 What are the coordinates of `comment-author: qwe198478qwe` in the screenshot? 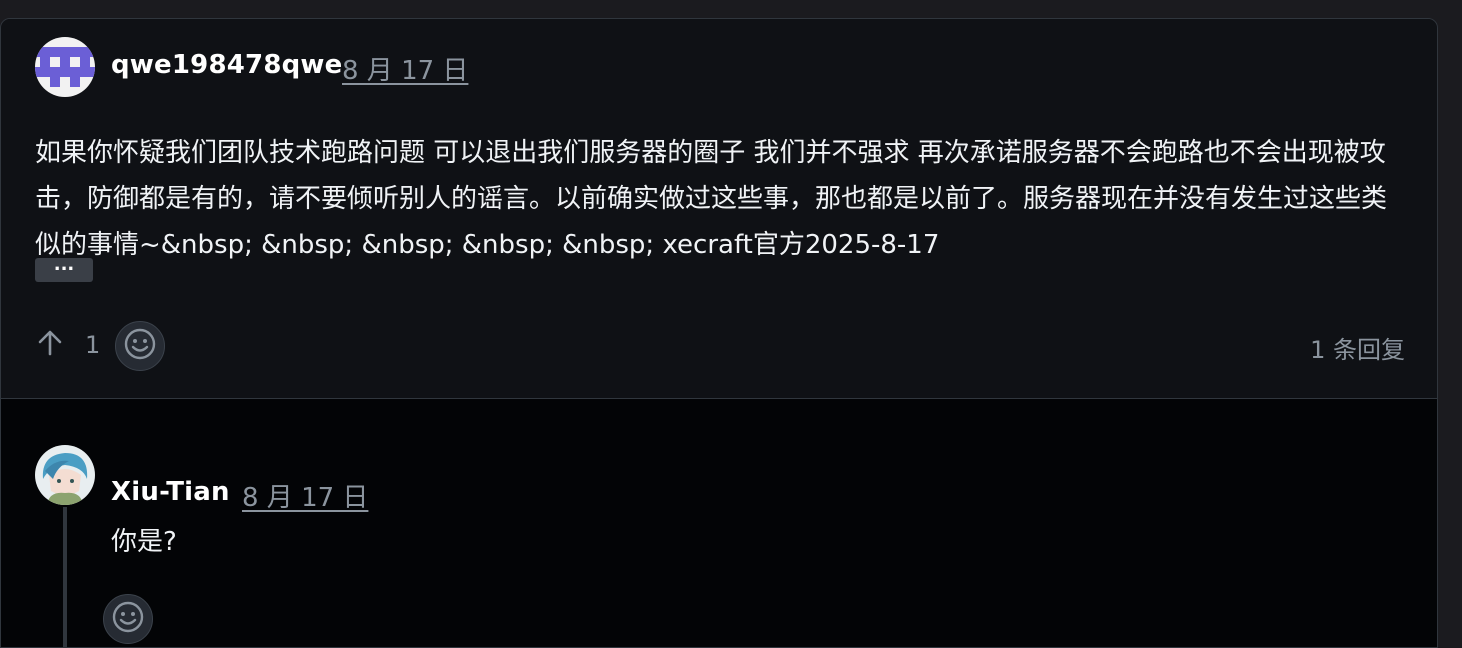 It's located at (226, 65).